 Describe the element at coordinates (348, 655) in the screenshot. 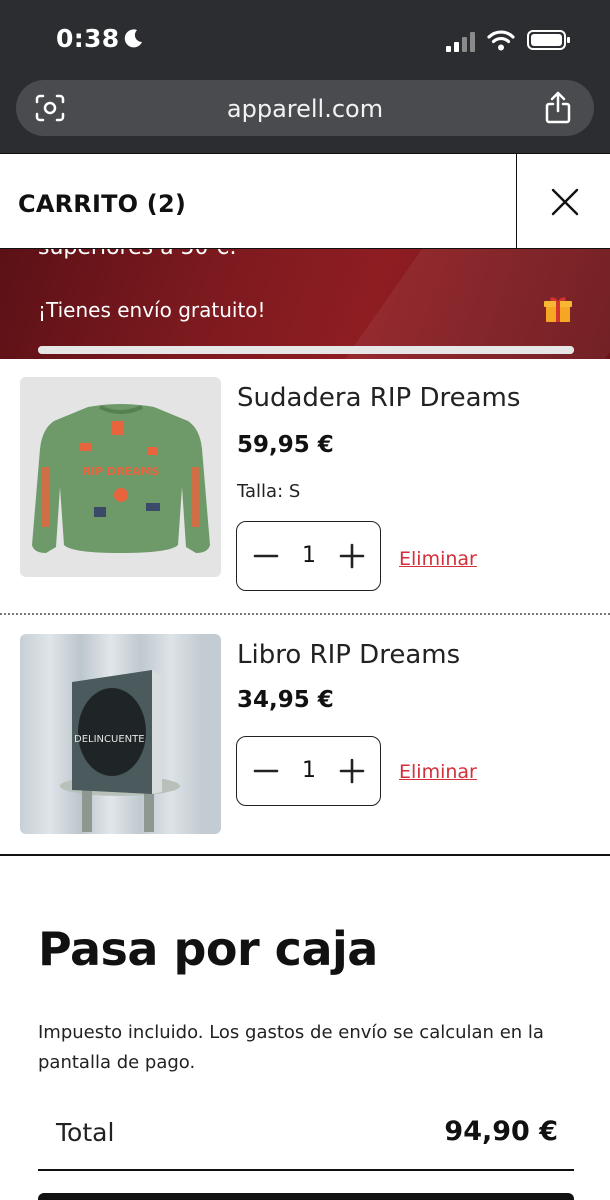

I see `item-name: Libro RIP Dreams` at that location.